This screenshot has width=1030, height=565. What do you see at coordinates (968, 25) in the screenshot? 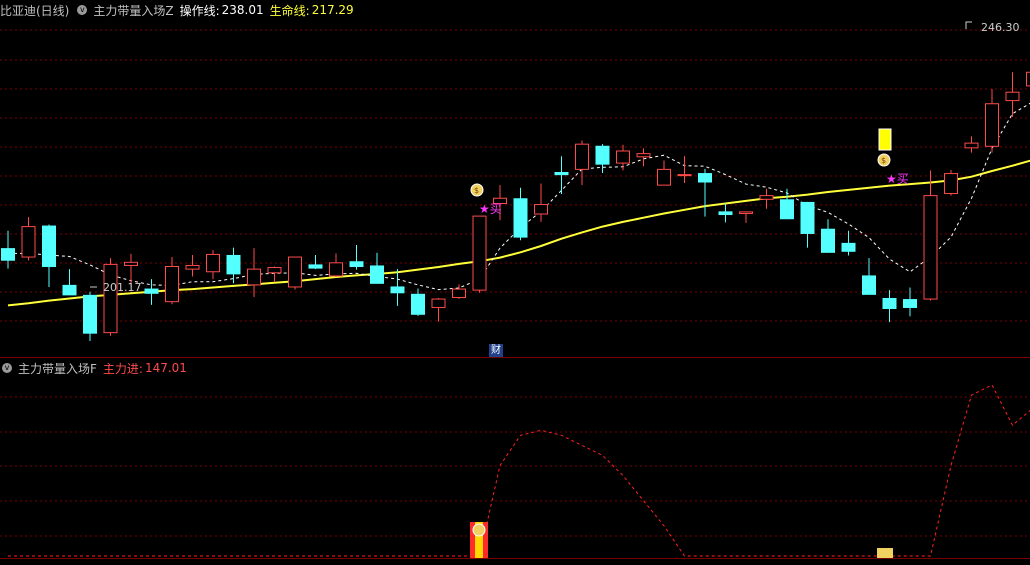
I see `high-pointer` at bounding box center [968, 25].